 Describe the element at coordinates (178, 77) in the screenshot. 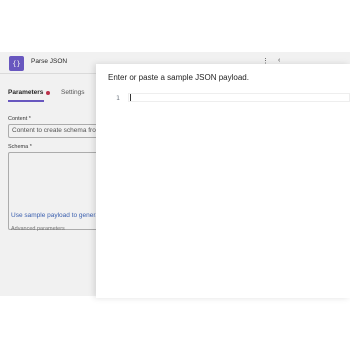

I see `dialog-title: Enter or paste a sample JSON payload.` at that location.